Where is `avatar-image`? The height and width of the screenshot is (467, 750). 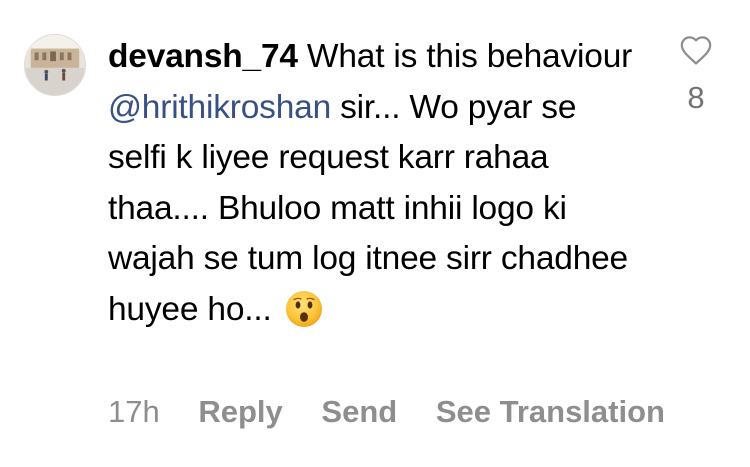
avatar-image is located at coordinates (55, 65).